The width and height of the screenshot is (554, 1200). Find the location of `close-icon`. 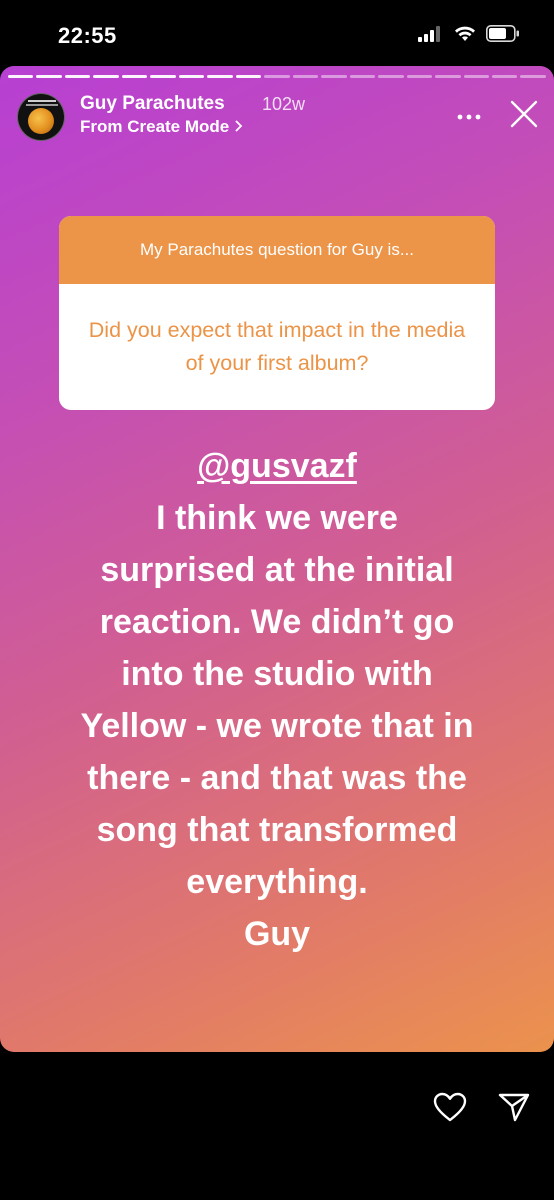

close-icon is located at coordinates (524, 116).